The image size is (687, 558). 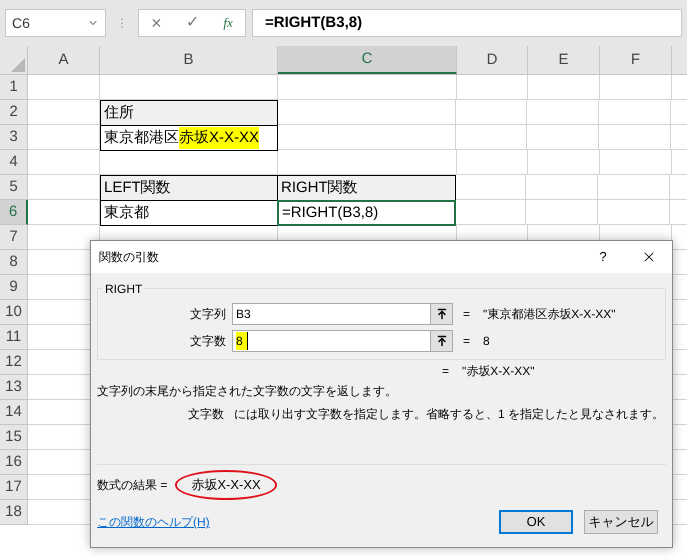 What do you see at coordinates (14, 287) in the screenshot?
I see `row-header: 9` at bounding box center [14, 287].